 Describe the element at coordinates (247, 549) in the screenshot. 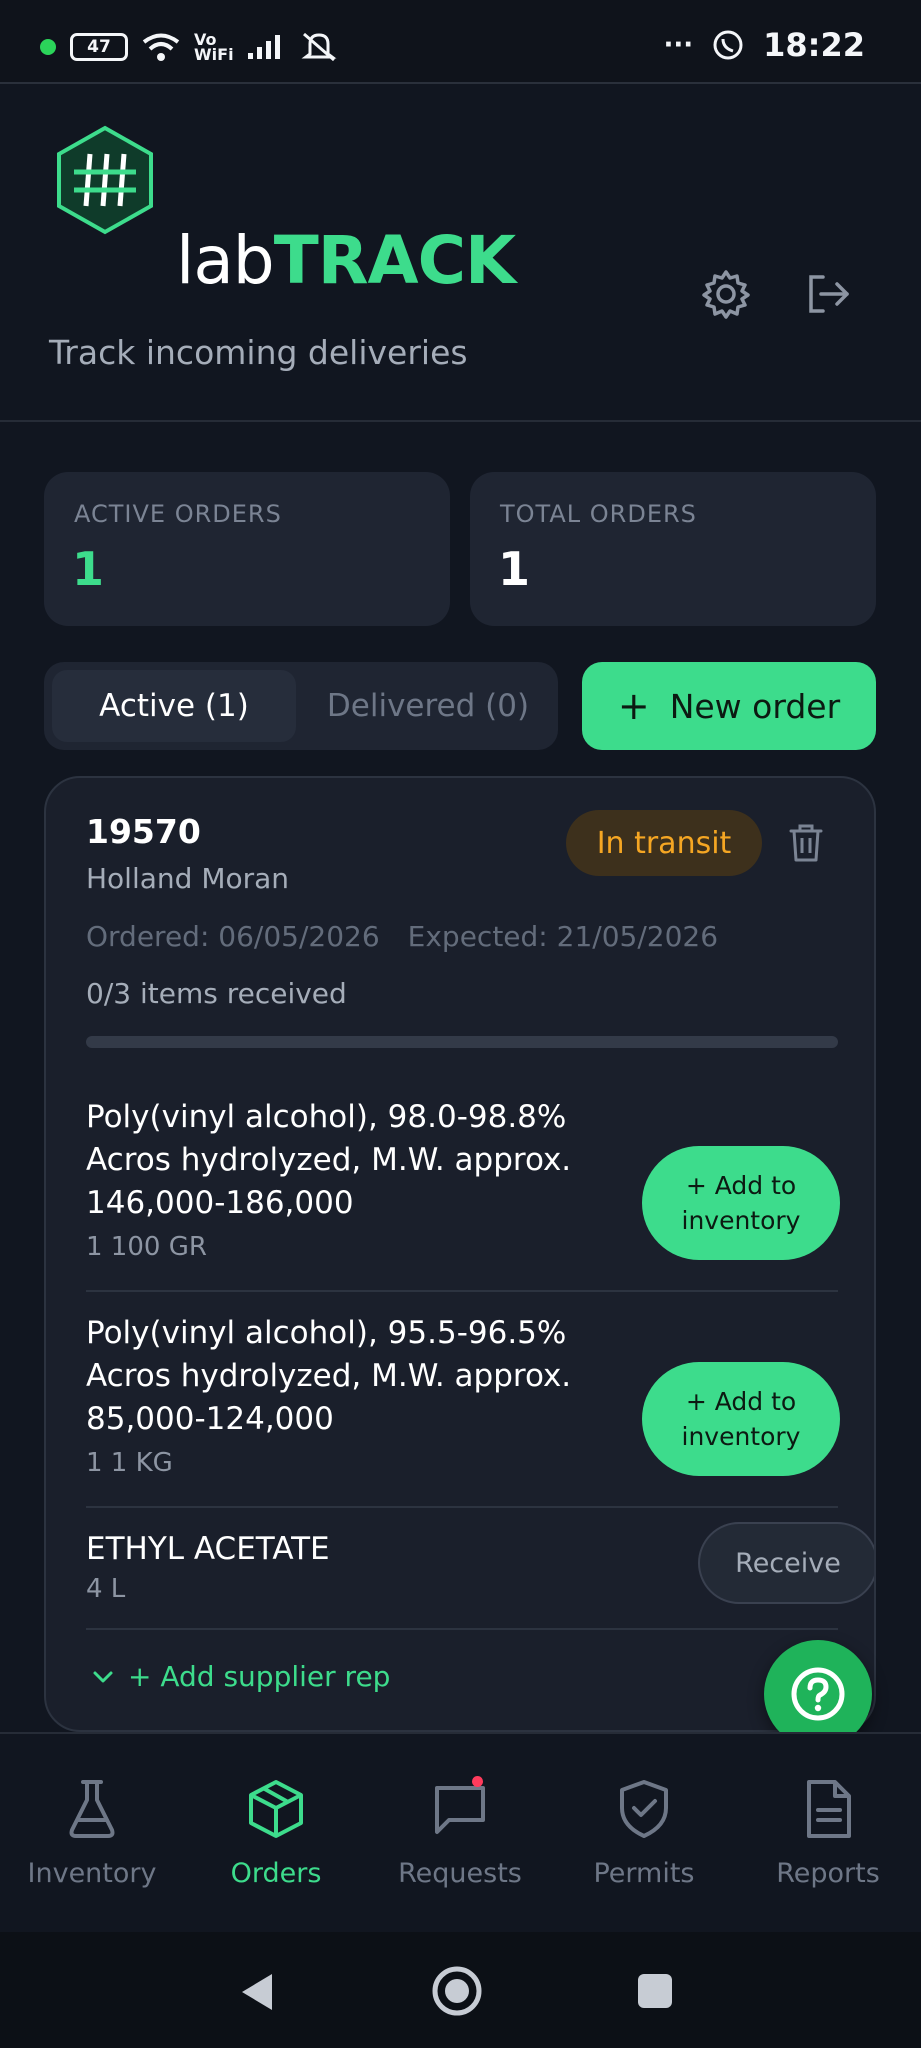

I see `active-orders-card: ACTIVE ORDERS 1` at that location.